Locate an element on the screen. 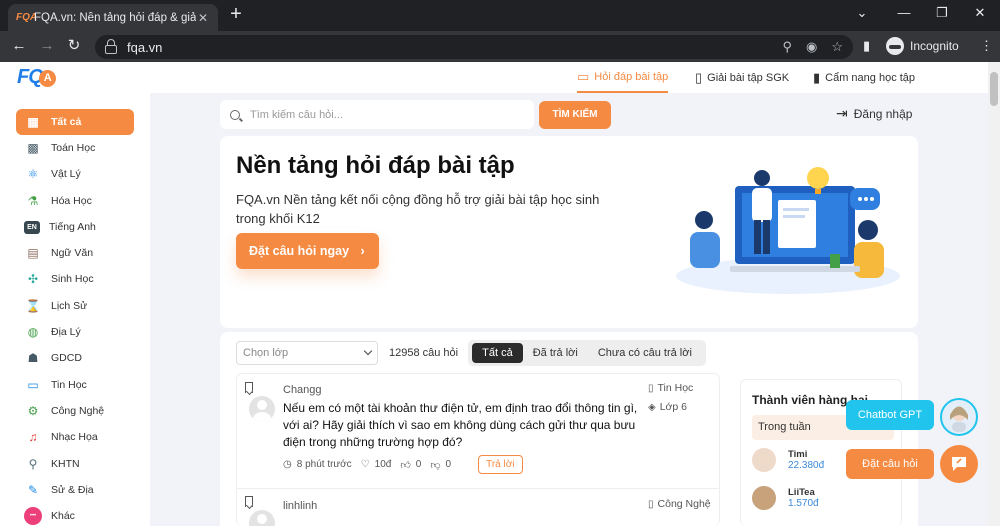 The image size is (1000, 526). question-card: linhlinh ▯ Công Nghệ is located at coordinates (478, 508).